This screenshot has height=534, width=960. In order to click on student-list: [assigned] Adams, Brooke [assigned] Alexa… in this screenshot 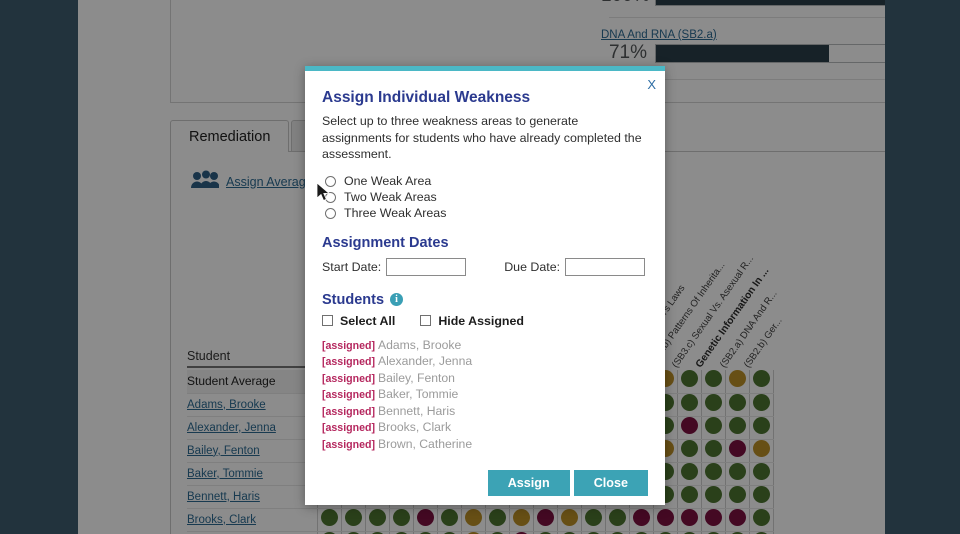, I will do `click(485, 396)`.